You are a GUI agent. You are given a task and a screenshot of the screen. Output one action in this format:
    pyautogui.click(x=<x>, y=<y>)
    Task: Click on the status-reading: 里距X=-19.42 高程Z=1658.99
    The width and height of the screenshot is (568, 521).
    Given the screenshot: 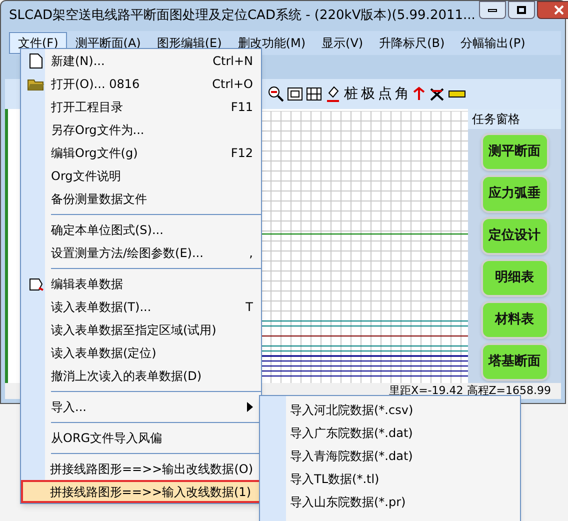 What is the action you would take?
    pyautogui.click(x=470, y=391)
    